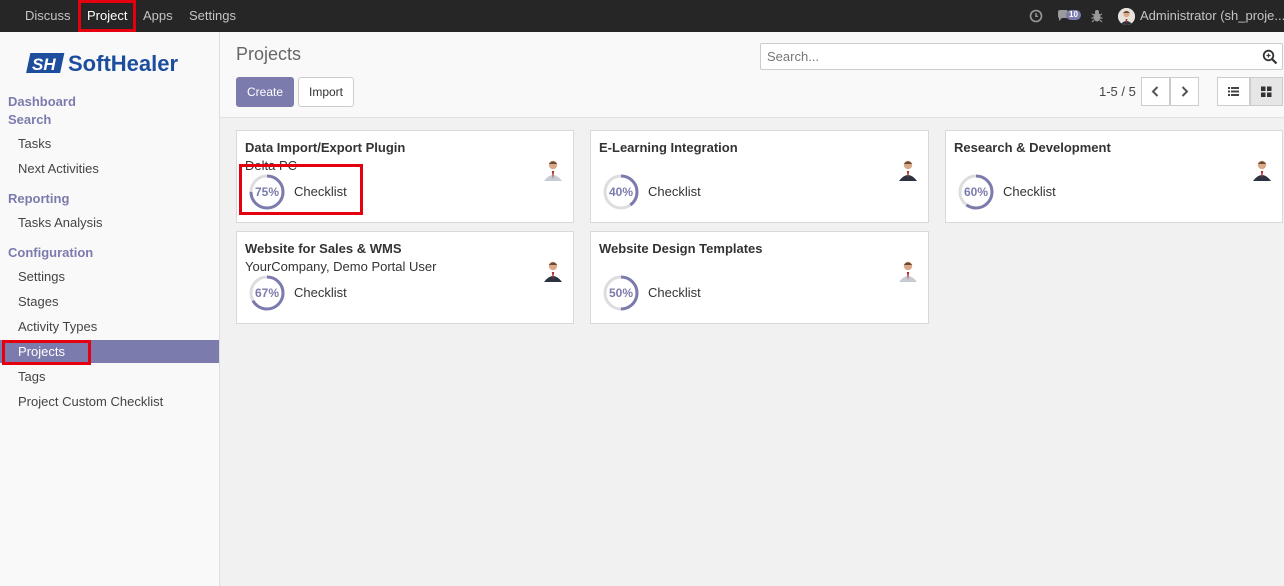  I want to click on search-input, so click(1006, 56).